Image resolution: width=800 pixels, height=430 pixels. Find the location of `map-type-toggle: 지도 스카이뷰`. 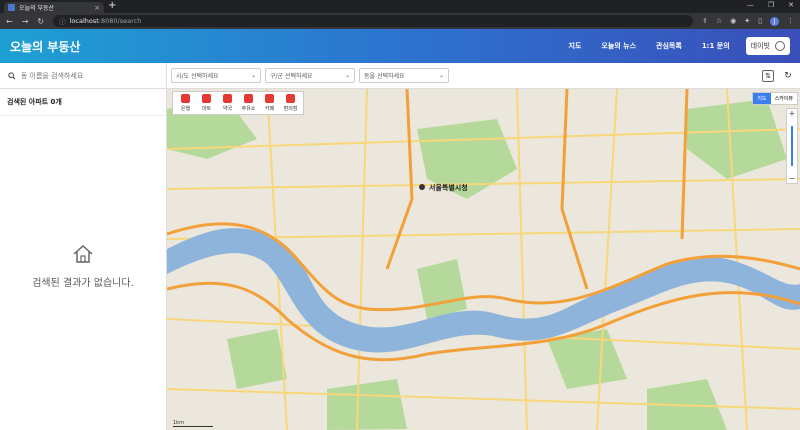

map-type-toggle: 지도 스카이뷰 is located at coordinates (775, 98).